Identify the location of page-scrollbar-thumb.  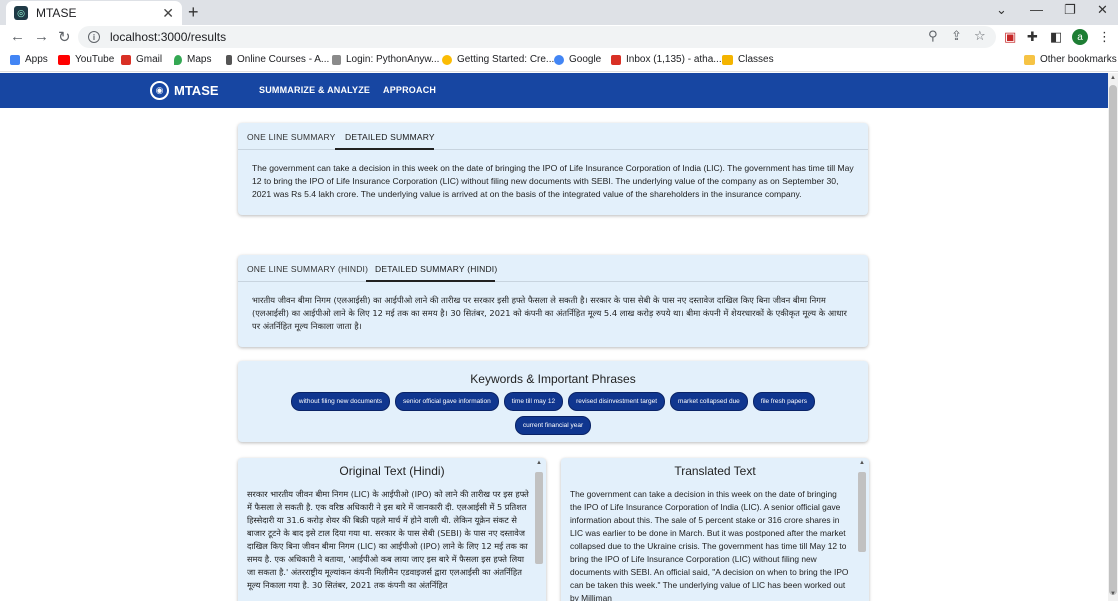
(1113, 340).